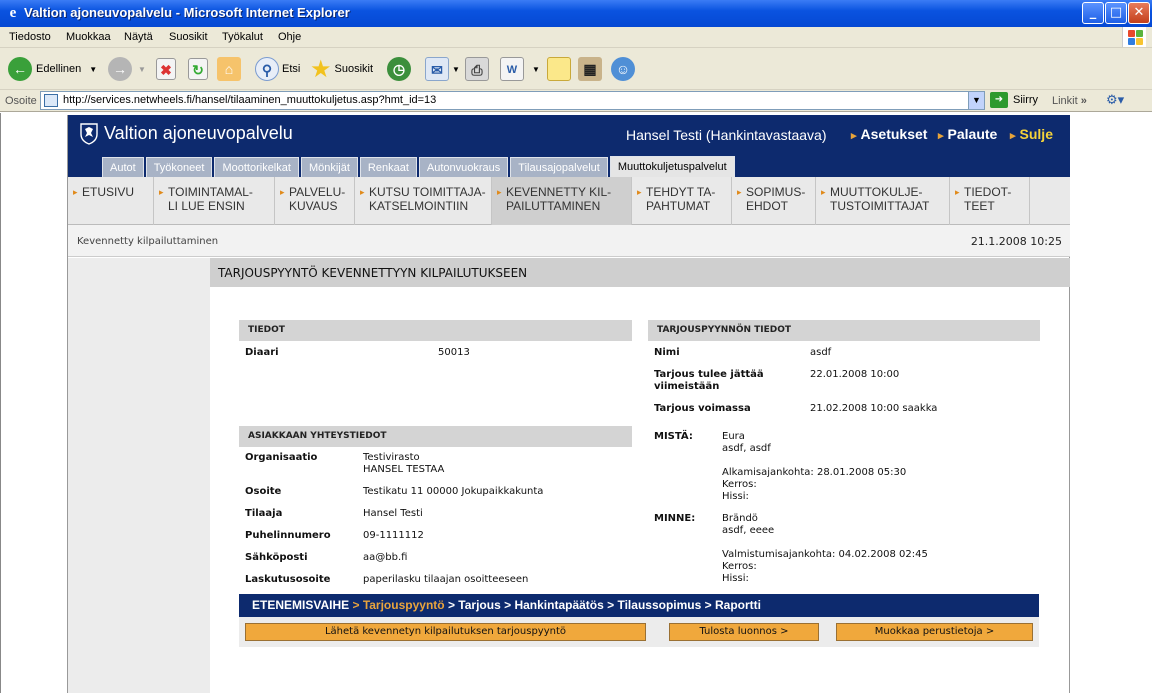  What do you see at coordinates (453, 491) in the screenshot?
I see `asiakas-value: Testikatu 11 00000 Jokupaikkakunta` at bounding box center [453, 491].